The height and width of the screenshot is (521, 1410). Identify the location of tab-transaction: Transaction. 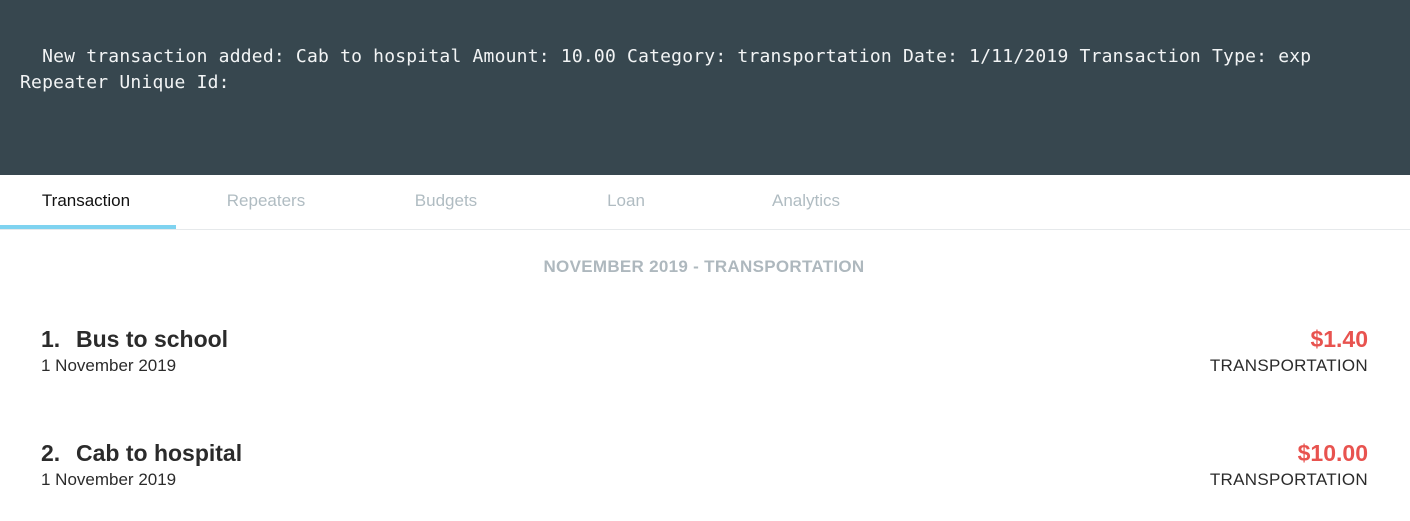
(86, 202).